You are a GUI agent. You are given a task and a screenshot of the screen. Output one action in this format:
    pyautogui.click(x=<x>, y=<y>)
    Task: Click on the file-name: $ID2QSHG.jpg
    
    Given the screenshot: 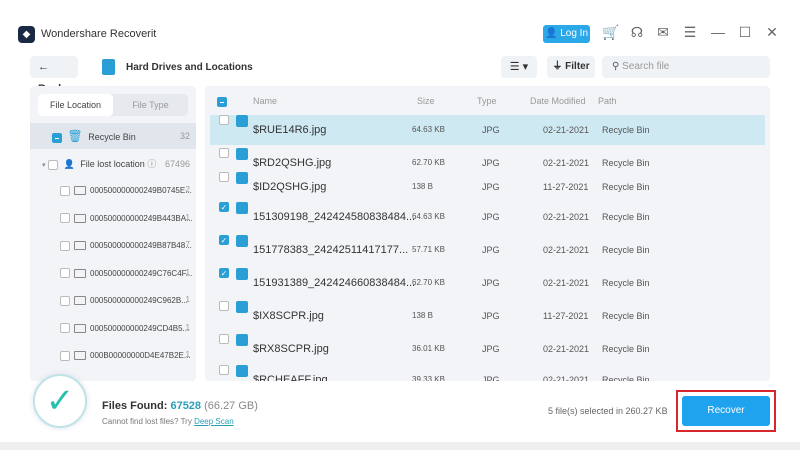 What is the action you would take?
    pyautogui.click(x=290, y=187)
    